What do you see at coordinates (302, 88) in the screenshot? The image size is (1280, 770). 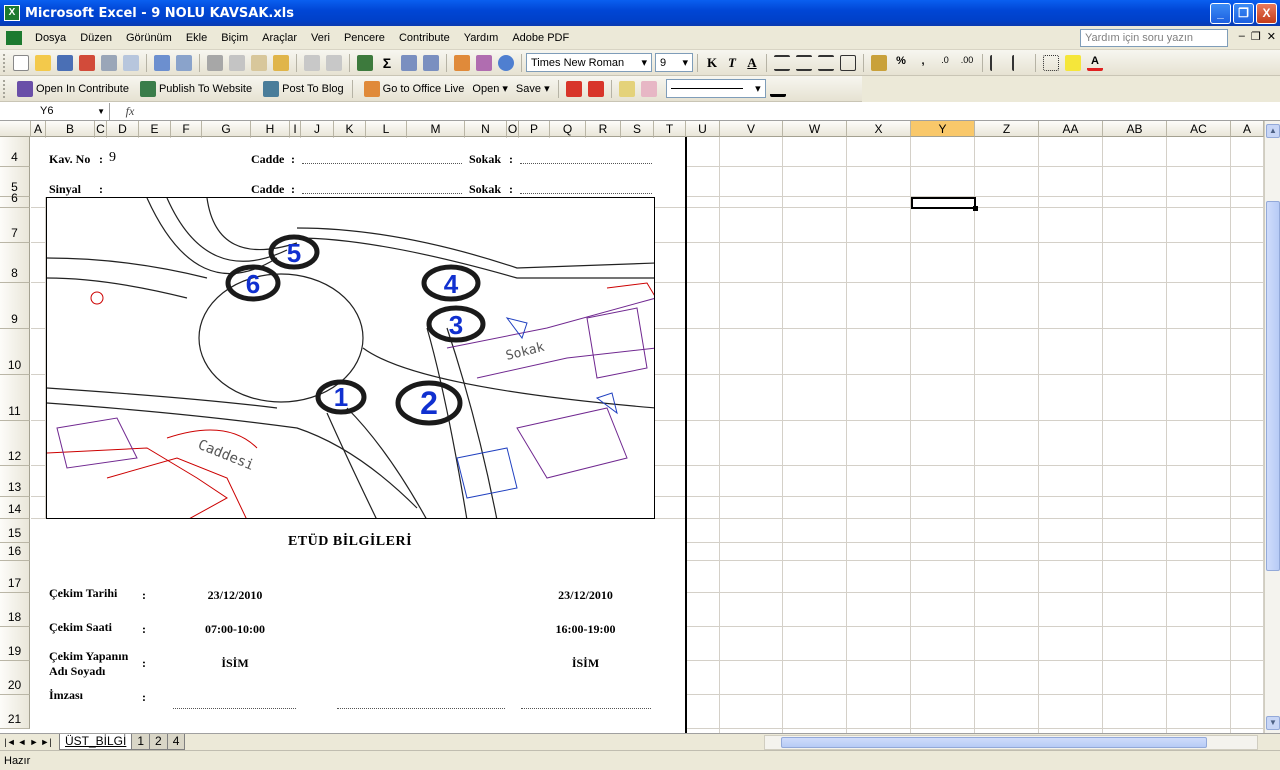 I see `post-to-blog-button: Post To Blog` at bounding box center [302, 88].